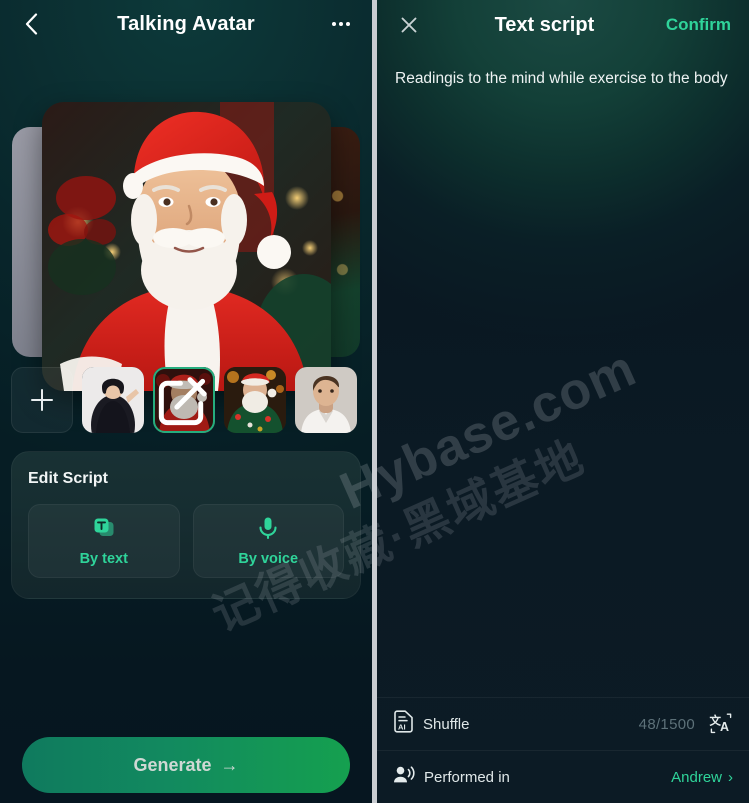 The image size is (749, 803). I want to click on edit-square-icon, so click(184, 400).